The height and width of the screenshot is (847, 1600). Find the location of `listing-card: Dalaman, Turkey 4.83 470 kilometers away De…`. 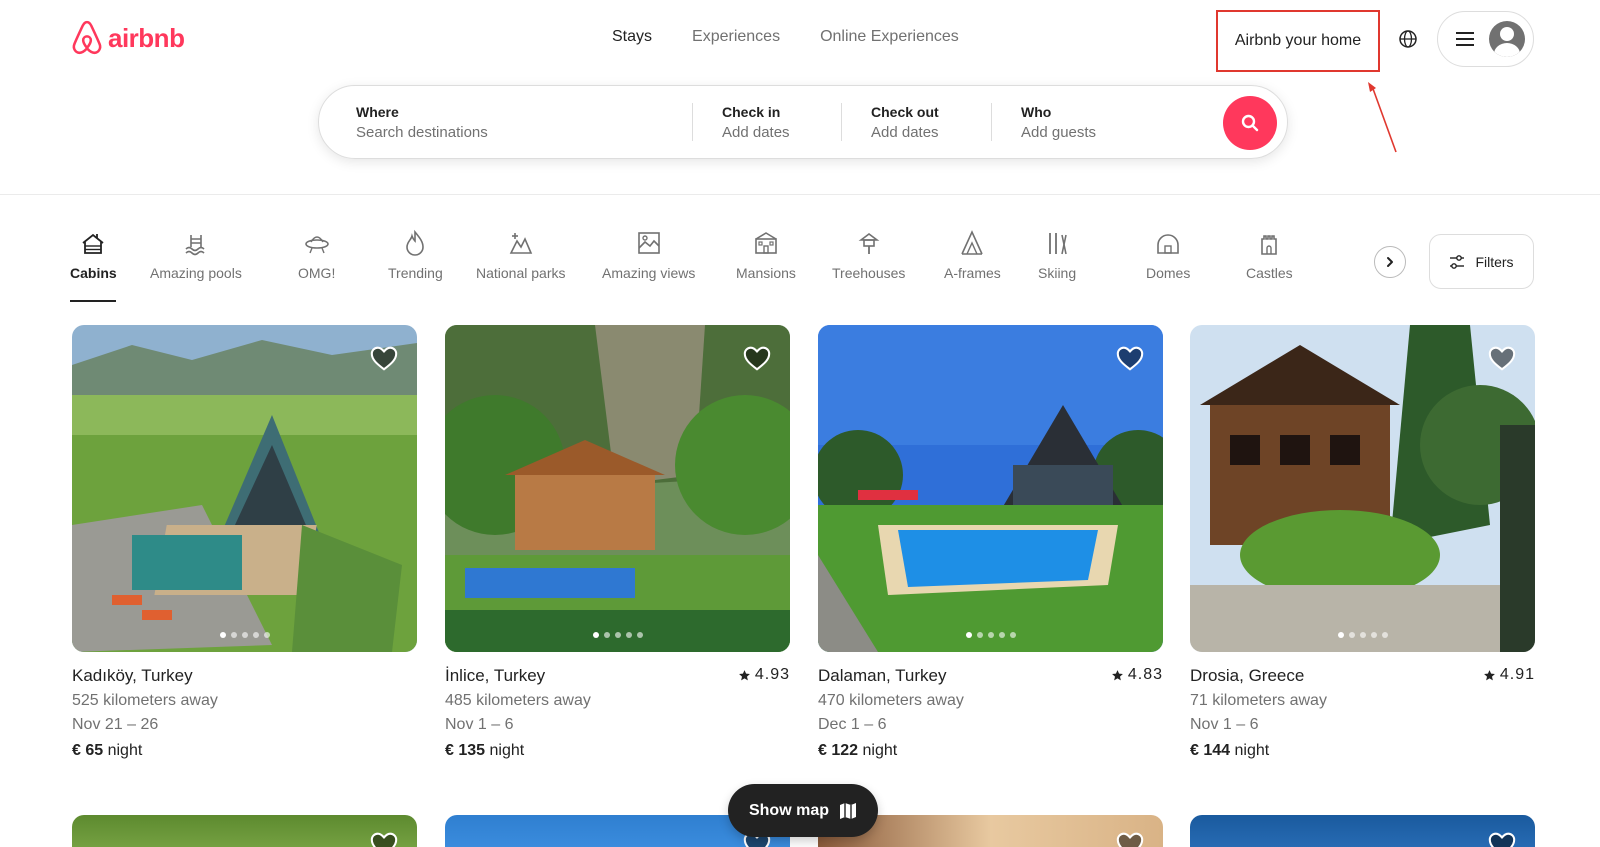

listing-card: Dalaman, Turkey 4.83 470 kilometers away De… is located at coordinates (990, 542).